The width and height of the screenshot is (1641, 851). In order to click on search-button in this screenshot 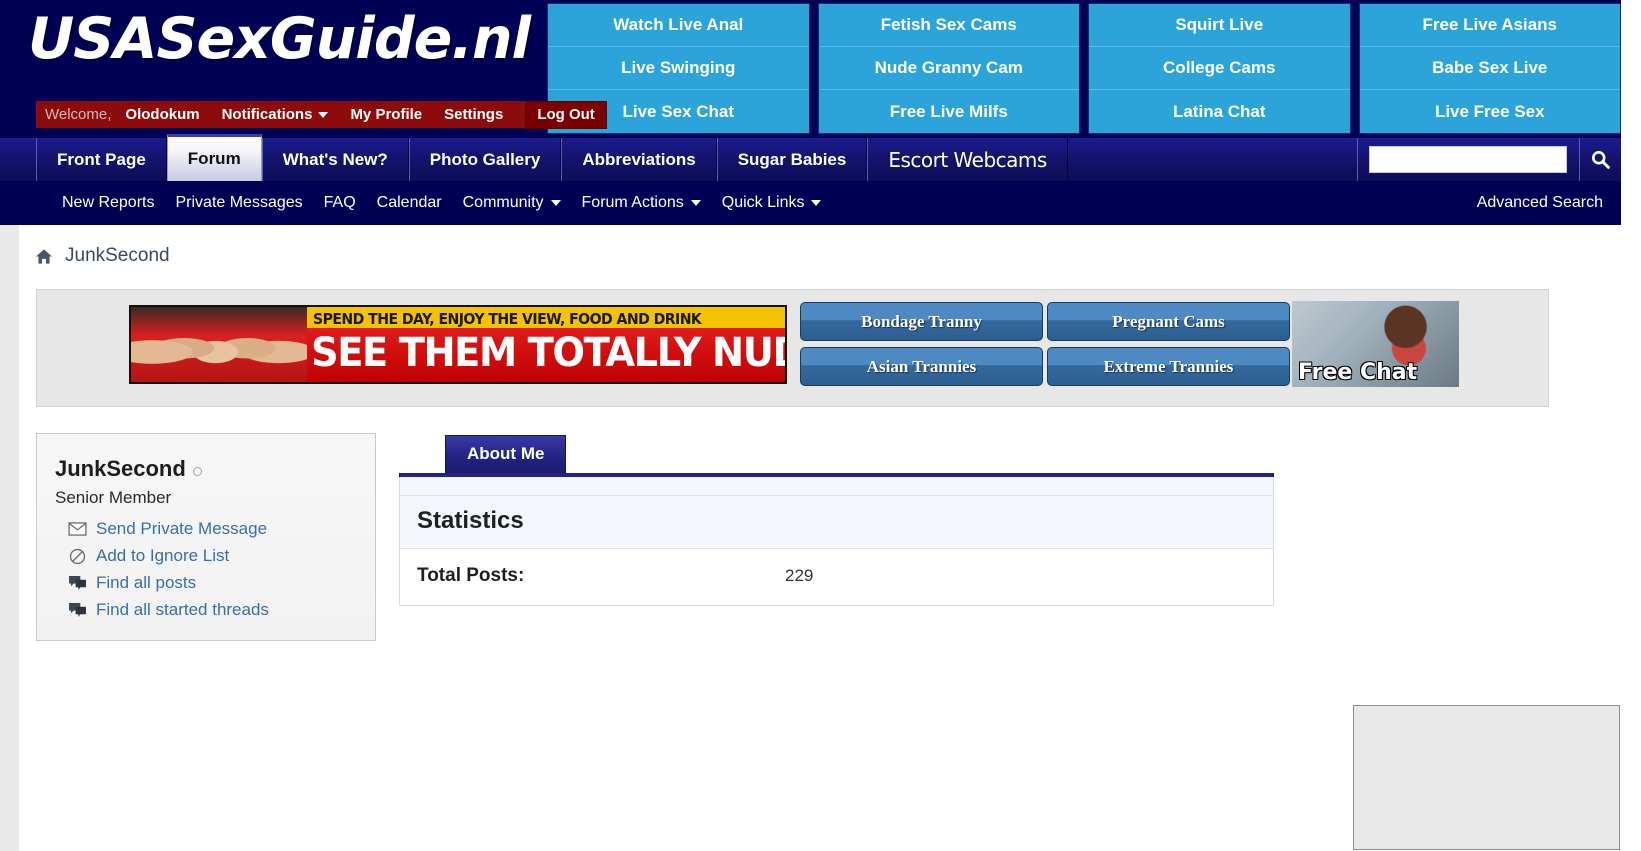, I will do `click(1600, 159)`.